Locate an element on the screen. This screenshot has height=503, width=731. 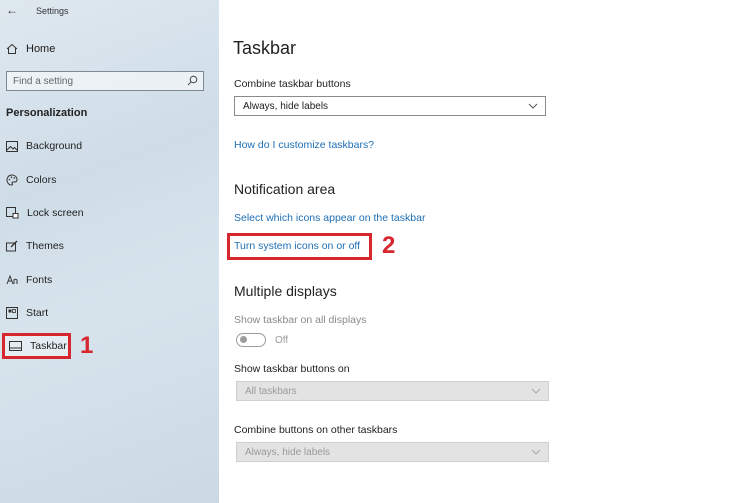
sidebar-item-background: Background is located at coordinates (44, 146).